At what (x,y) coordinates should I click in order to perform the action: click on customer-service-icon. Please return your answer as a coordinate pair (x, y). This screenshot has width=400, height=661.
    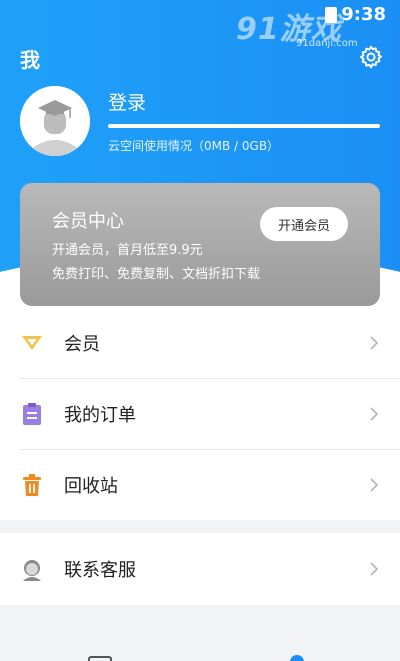
    Looking at the image, I should click on (32, 569).